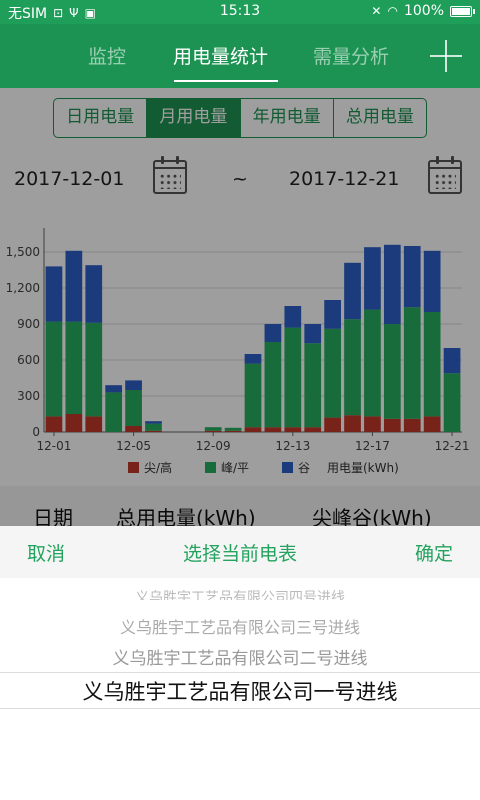 The height and width of the screenshot is (800, 480). I want to click on x-tick-label: 12-13, so click(292, 446).